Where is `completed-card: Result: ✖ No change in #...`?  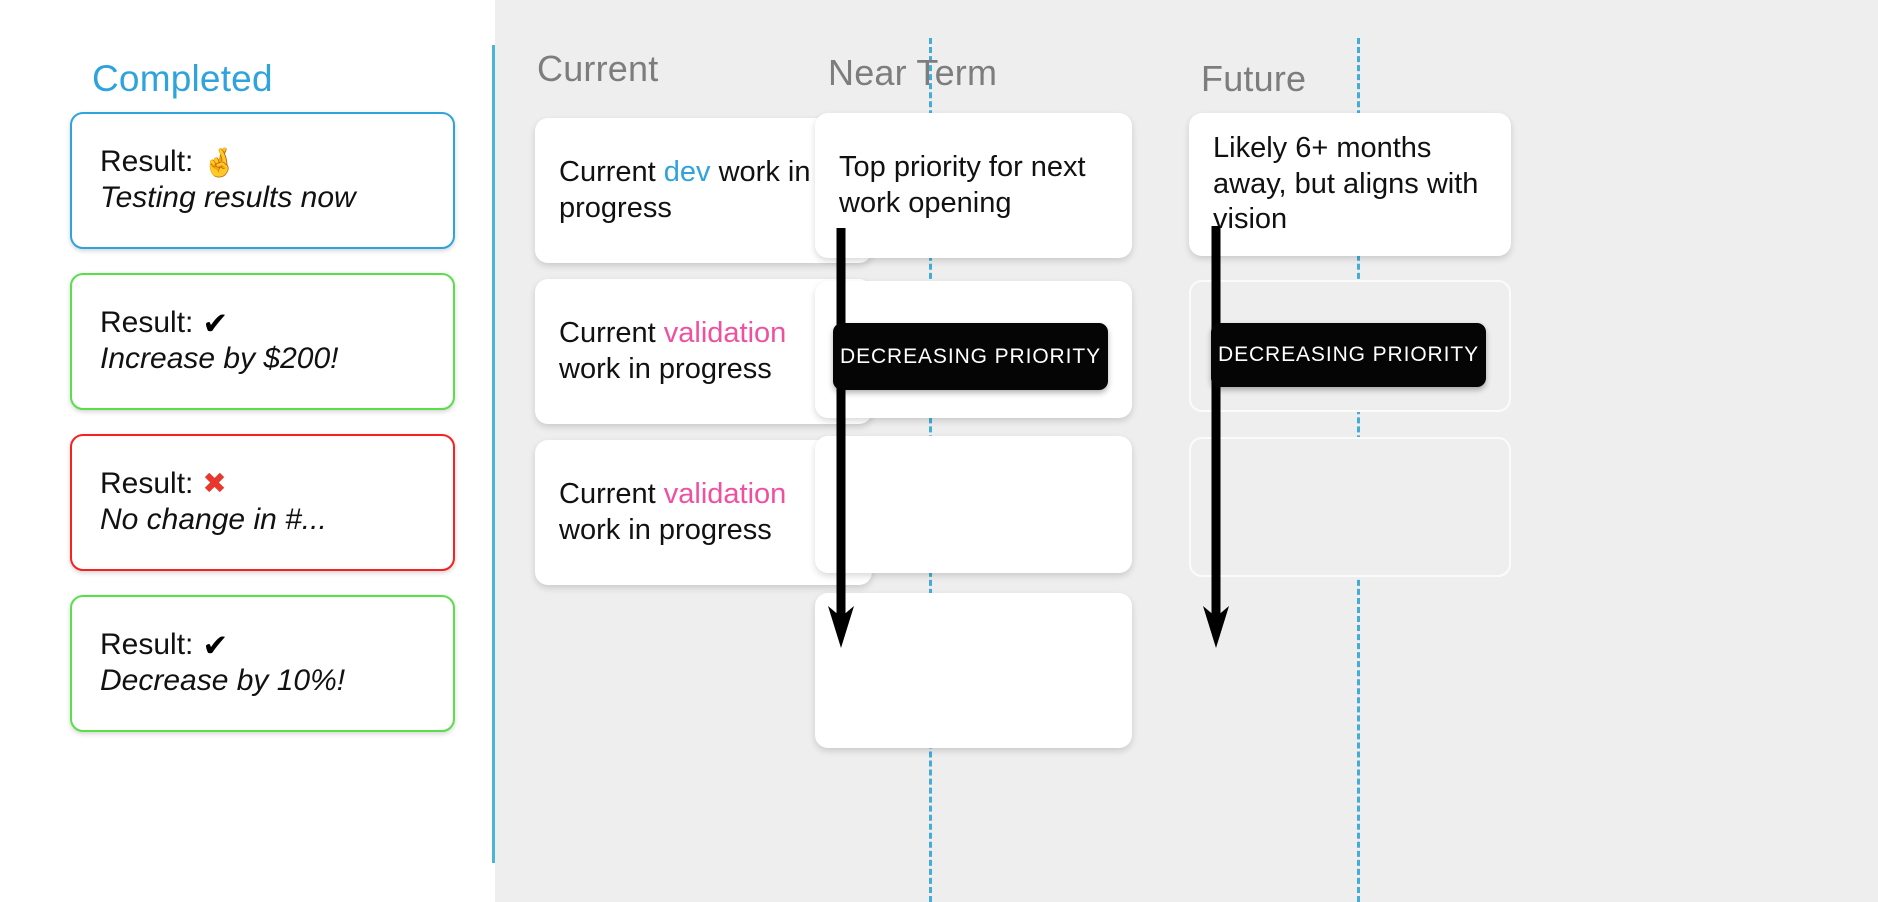 completed-card: Result: ✖ No change in #... is located at coordinates (262, 502).